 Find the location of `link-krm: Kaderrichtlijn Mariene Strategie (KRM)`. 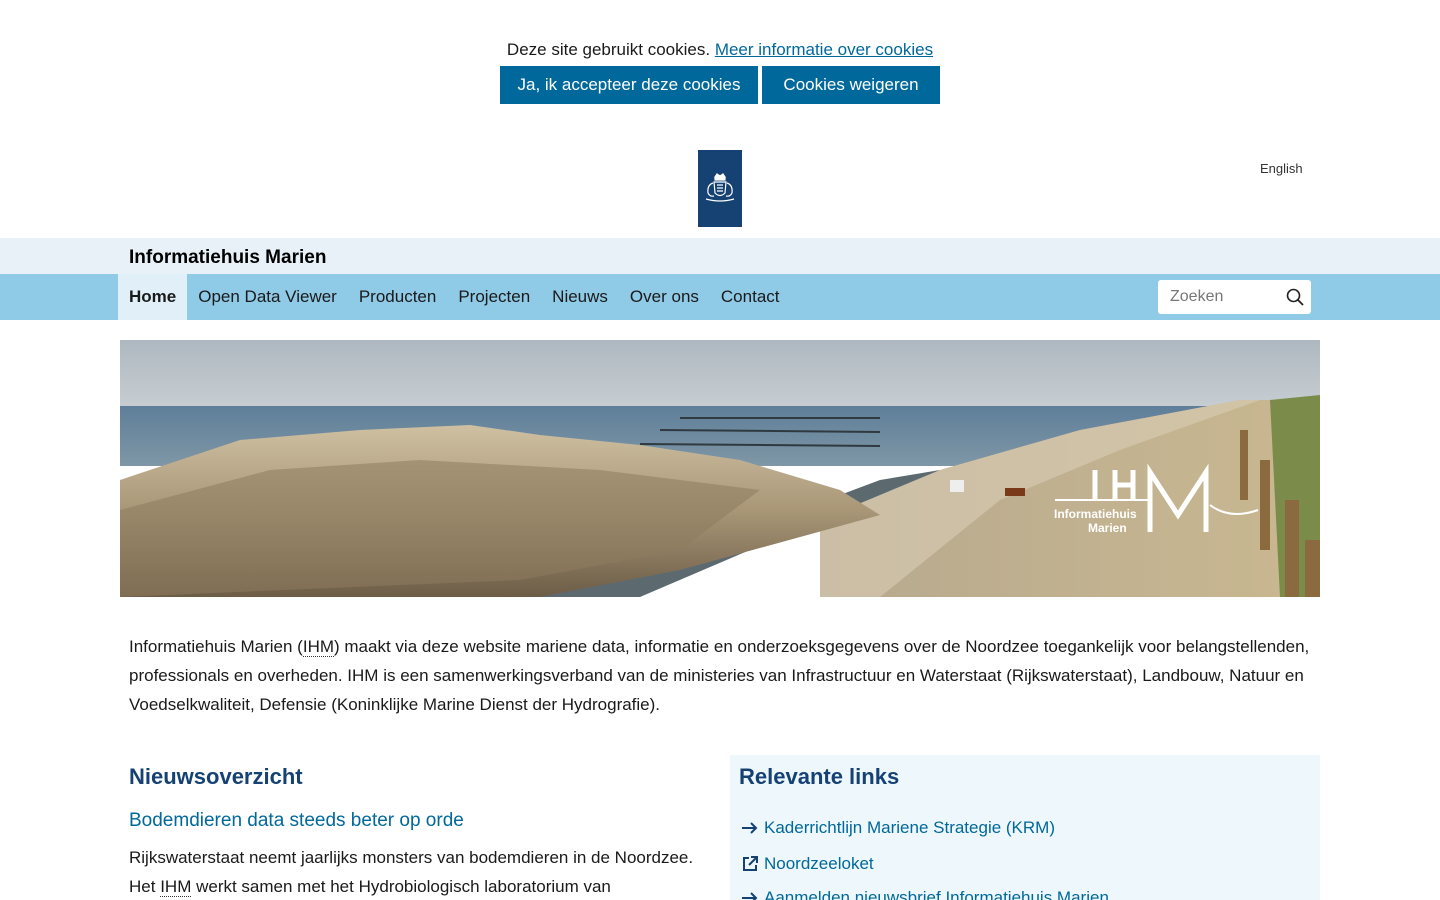

link-krm: Kaderrichtlijn Mariene Strategie (KRM) is located at coordinates (897, 828).